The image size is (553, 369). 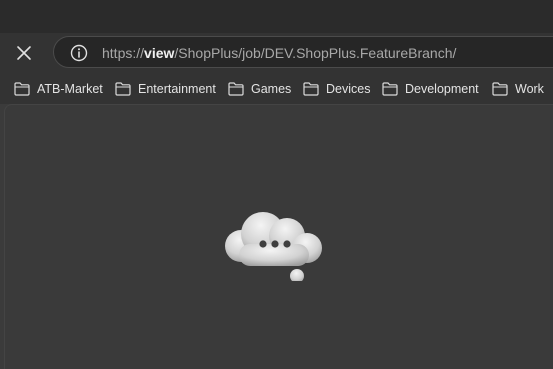 I want to click on thinking-cloud-icon, so click(x=273, y=246).